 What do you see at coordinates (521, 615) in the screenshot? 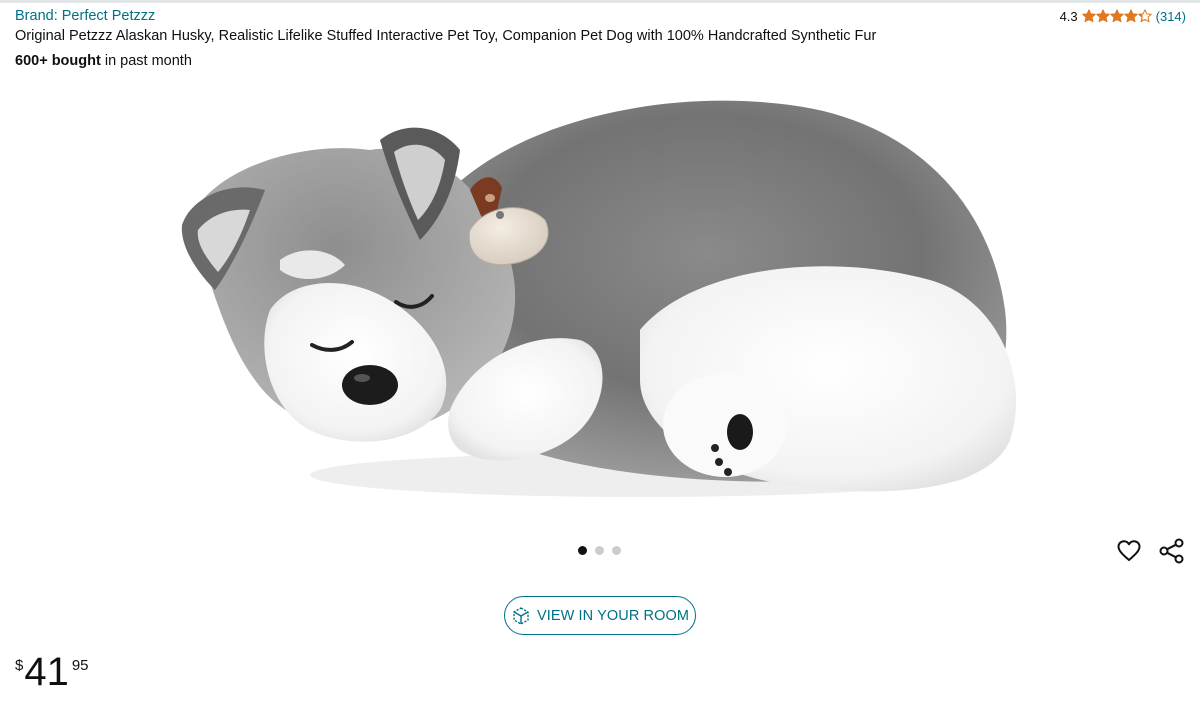
I see `cube-3d-icon` at bounding box center [521, 615].